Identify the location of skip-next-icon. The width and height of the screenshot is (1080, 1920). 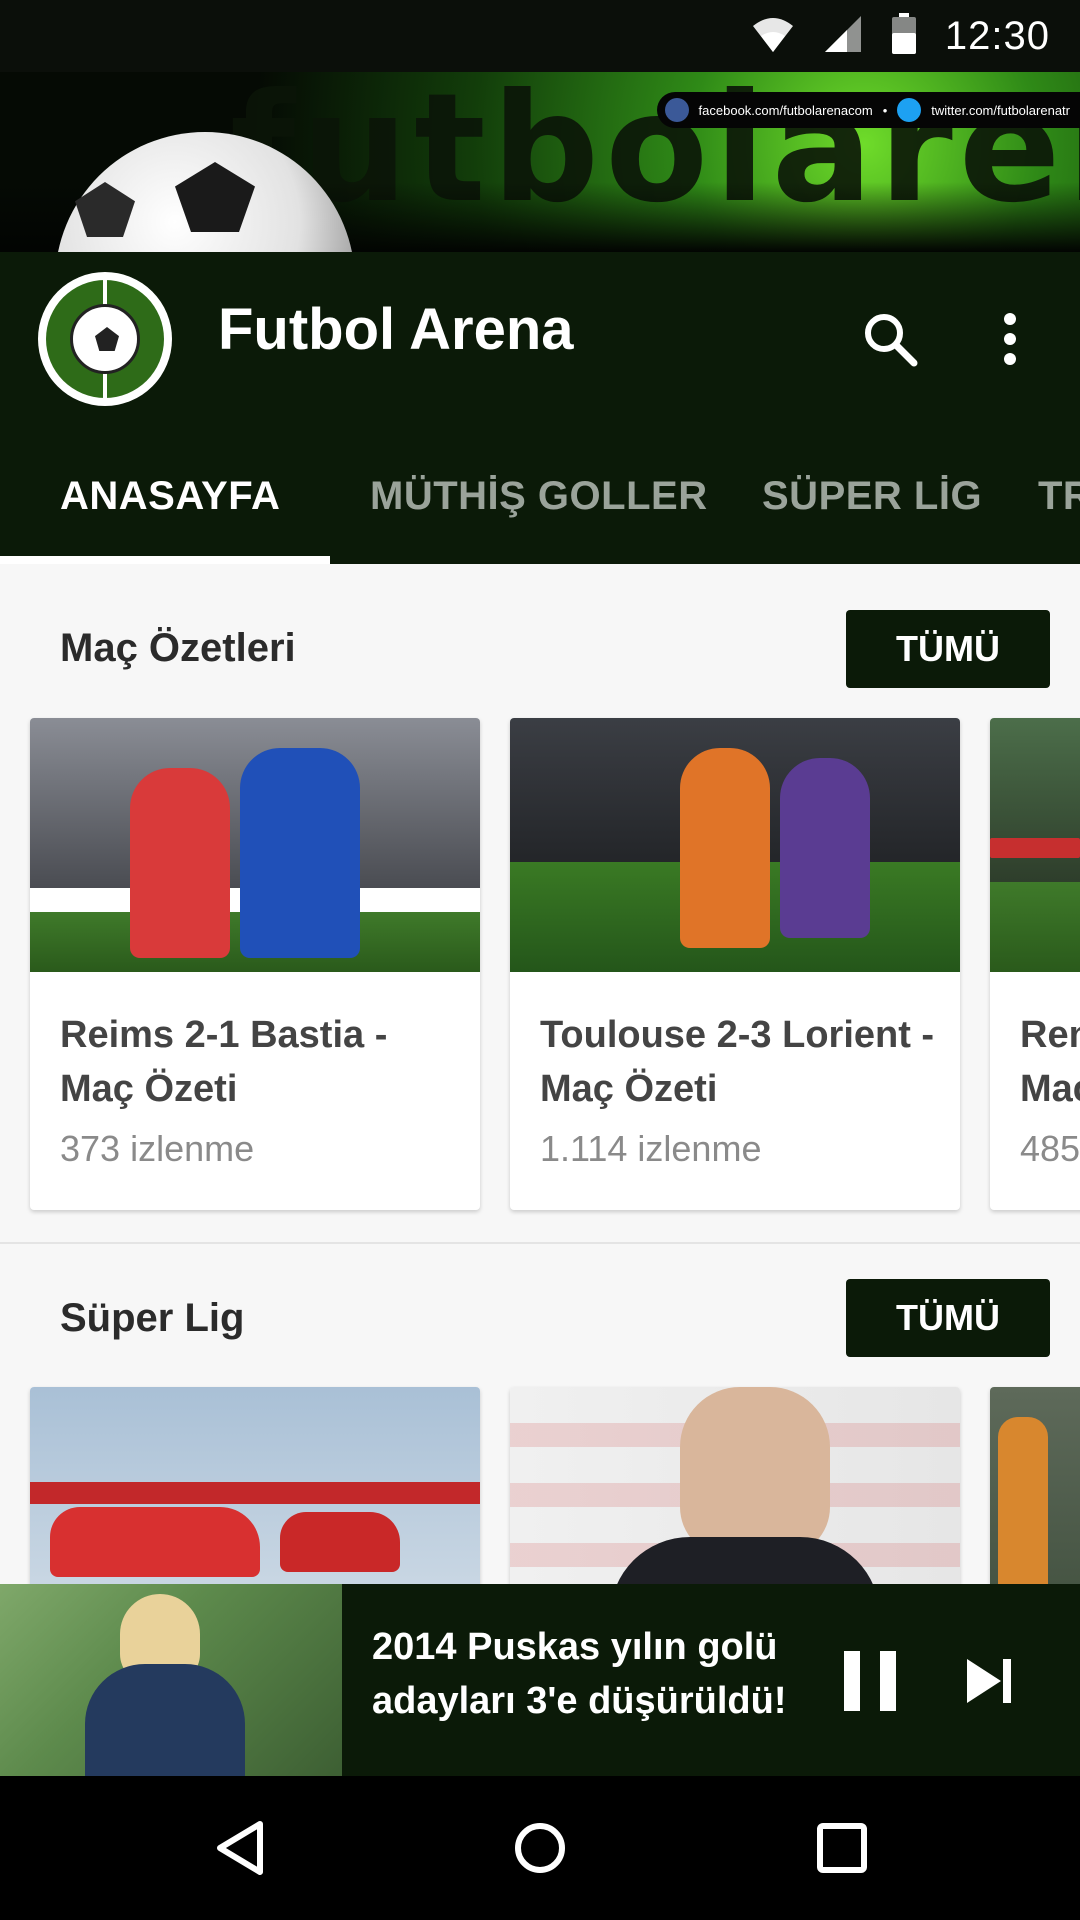
(989, 1681).